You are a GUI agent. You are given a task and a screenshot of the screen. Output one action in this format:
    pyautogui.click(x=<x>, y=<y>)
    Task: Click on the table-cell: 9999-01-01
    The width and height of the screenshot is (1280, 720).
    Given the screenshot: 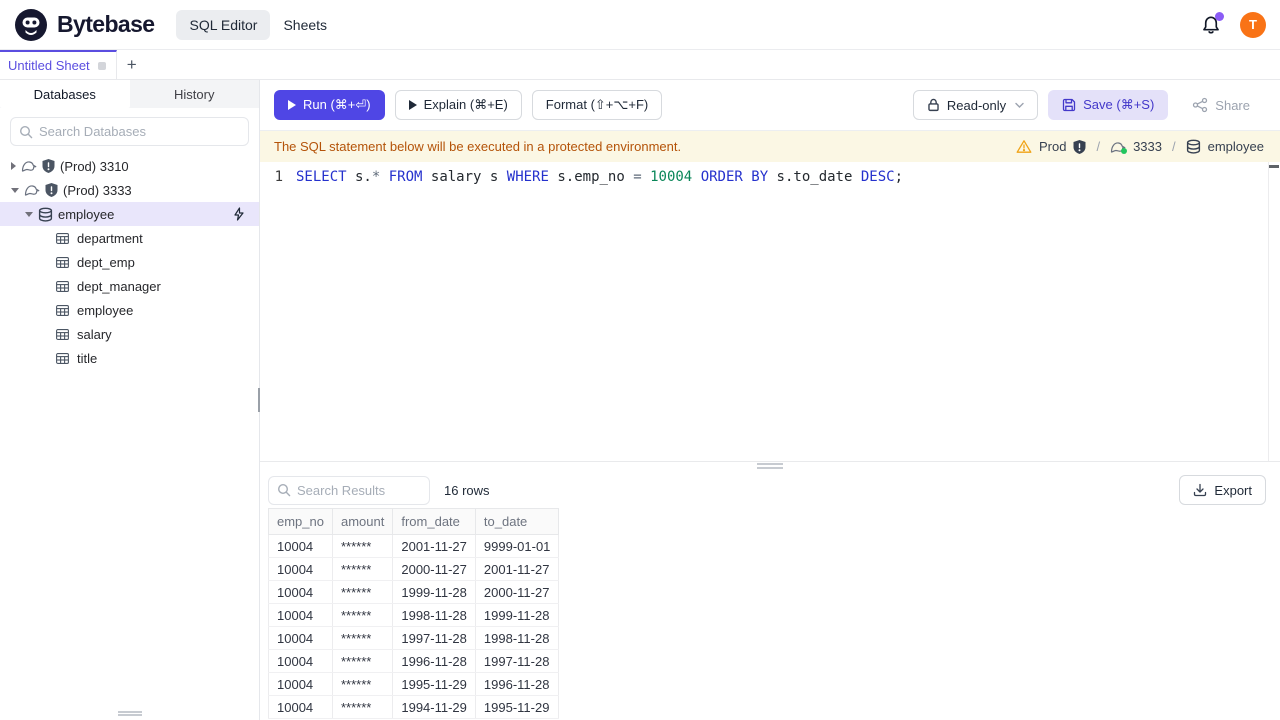 What is the action you would take?
    pyautogui.click(x=517, y=546)
    